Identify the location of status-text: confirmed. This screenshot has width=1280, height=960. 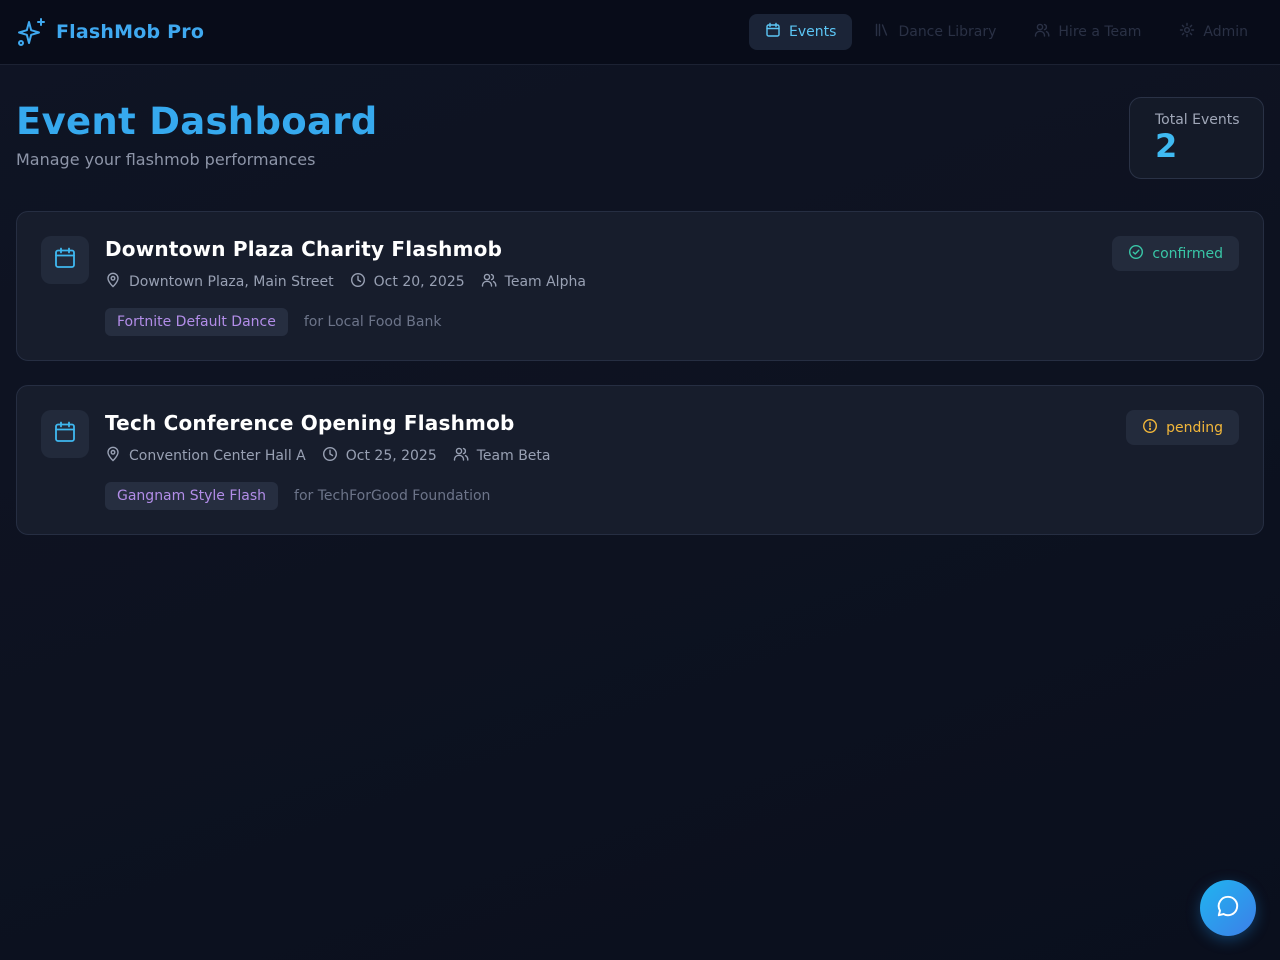
(1187, 253).